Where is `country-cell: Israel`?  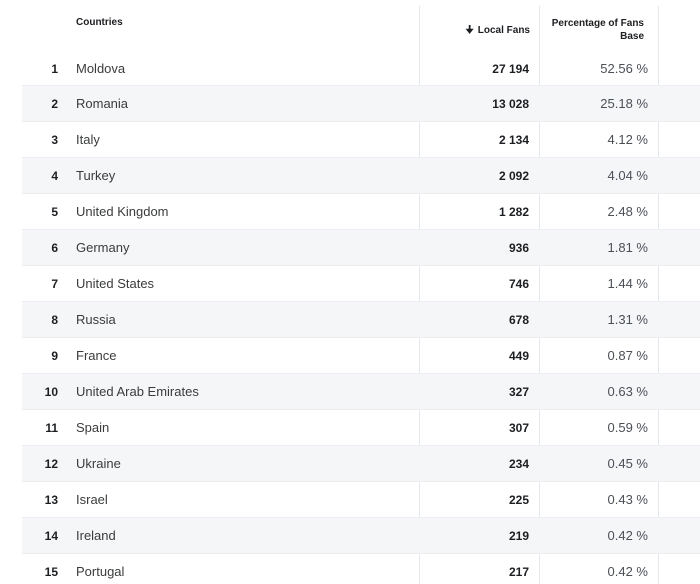
country-cell: Israel is located at coordinates (92, 499).